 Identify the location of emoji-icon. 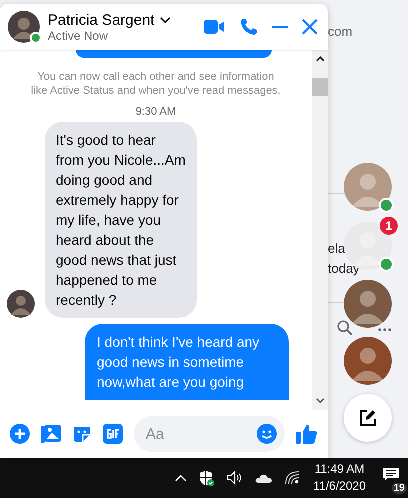
(267, 434).